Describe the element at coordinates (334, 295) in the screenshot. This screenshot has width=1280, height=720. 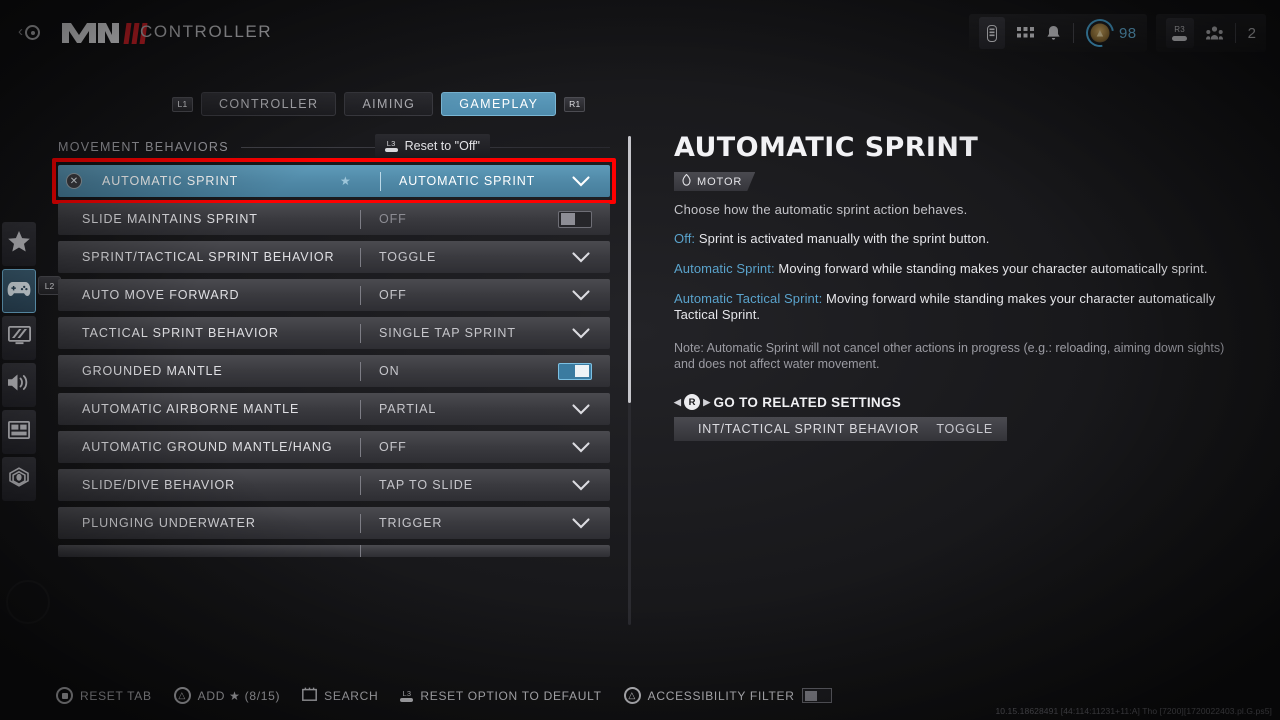
I see `setting-row-auto-move-forward: AUTO MOVE FORWARD OFF` at that location.